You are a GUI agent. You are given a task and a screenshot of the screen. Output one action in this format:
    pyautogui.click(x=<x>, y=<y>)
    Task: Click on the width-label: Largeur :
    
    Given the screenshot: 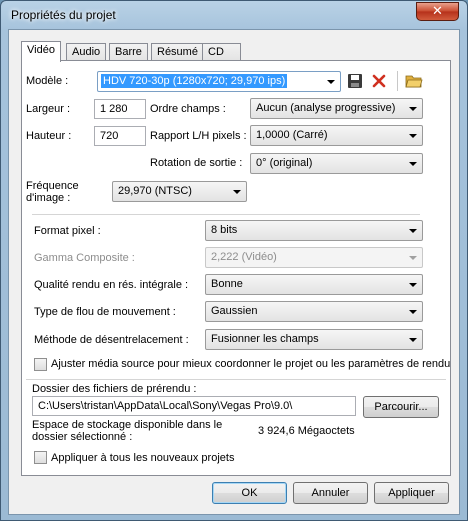 What is the action you would take?
    pyautogui.click(x=48, y=109)
    